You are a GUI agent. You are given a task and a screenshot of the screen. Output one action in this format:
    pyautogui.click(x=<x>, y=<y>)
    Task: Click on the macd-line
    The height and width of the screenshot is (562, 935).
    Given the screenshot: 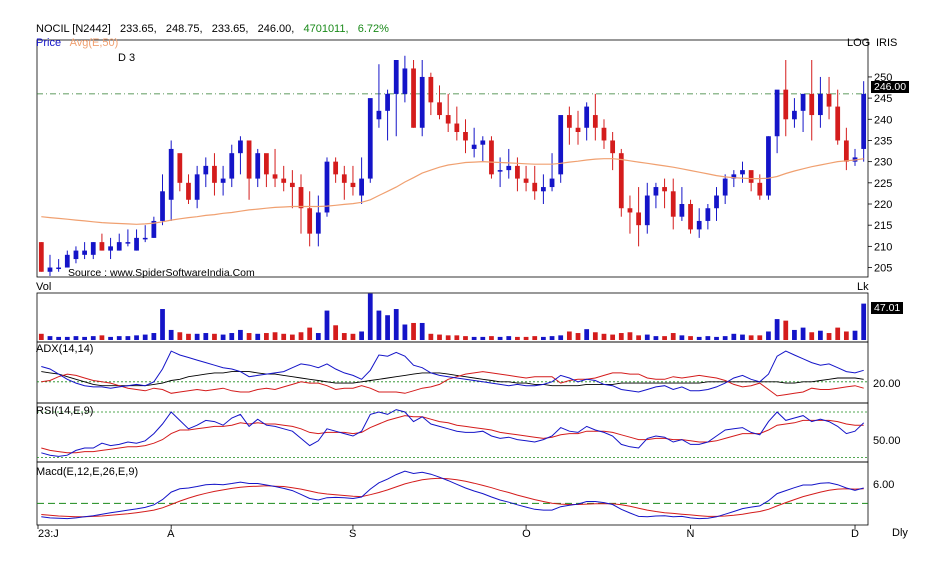 What is the action you would take?
    pyautogui.click(x=452, y=495)
    